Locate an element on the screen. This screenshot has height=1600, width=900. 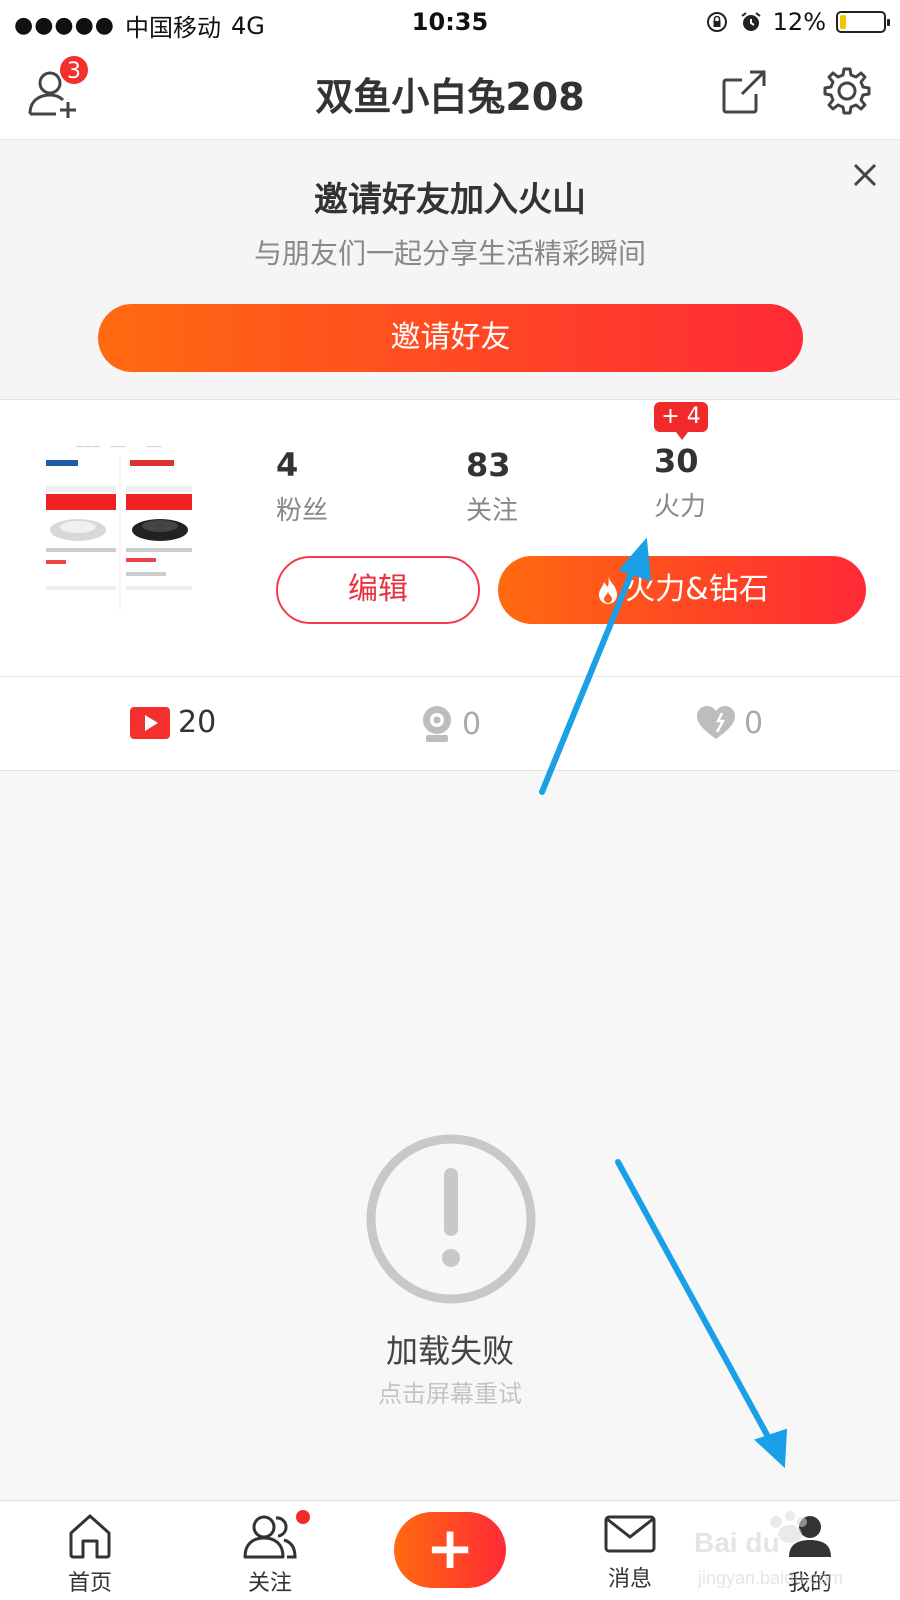
video-play-icon is located at coordinates (150, 722).